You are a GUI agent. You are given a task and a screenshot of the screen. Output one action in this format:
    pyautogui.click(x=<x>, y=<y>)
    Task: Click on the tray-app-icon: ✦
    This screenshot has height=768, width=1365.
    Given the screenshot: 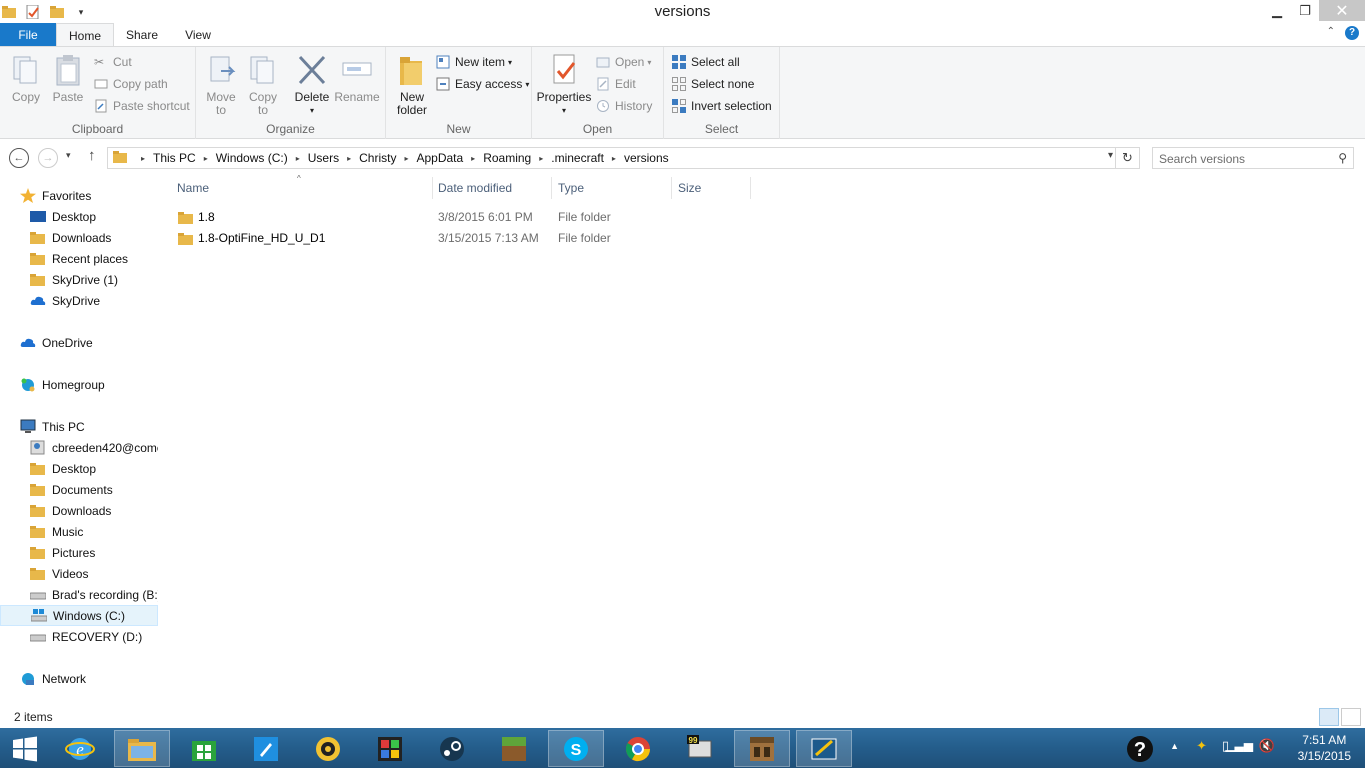 What is the action you would take?
    pyautogui.click(x=1201, y=746)
    